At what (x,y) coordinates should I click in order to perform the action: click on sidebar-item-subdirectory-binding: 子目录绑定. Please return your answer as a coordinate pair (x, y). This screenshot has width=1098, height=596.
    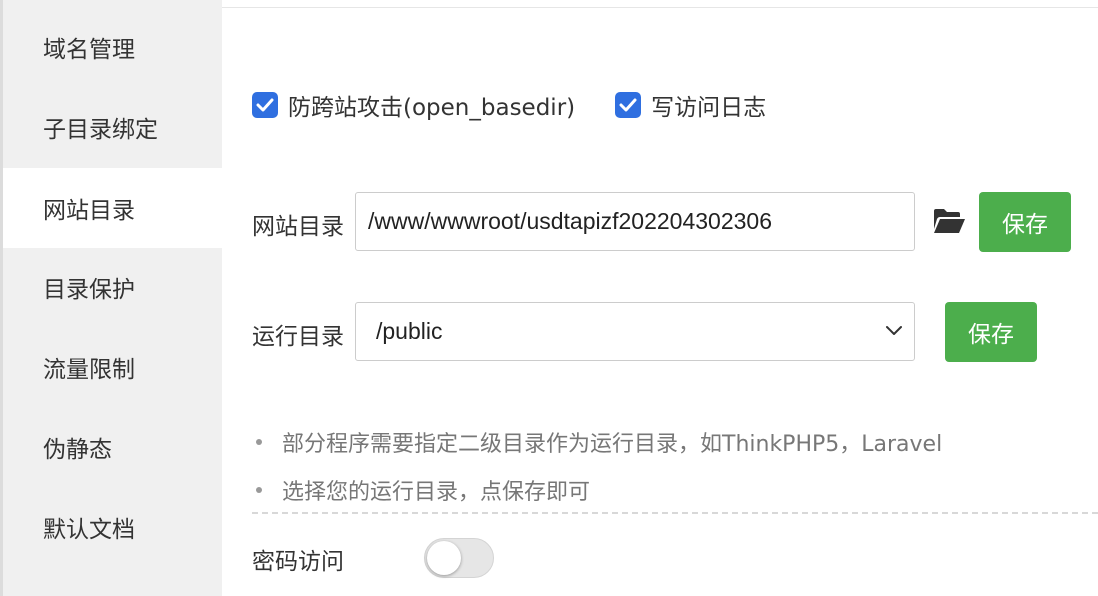
    Looking at the image, I should click on (112, 127).